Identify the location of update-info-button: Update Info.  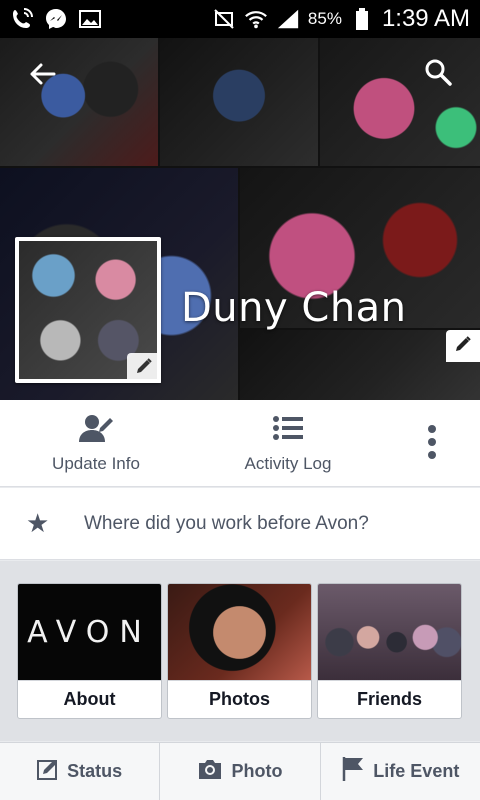
(96, 443).